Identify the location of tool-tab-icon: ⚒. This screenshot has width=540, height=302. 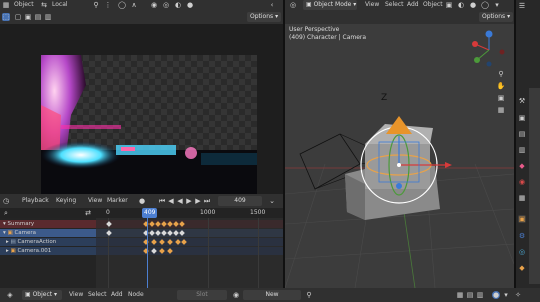
(522, 101).